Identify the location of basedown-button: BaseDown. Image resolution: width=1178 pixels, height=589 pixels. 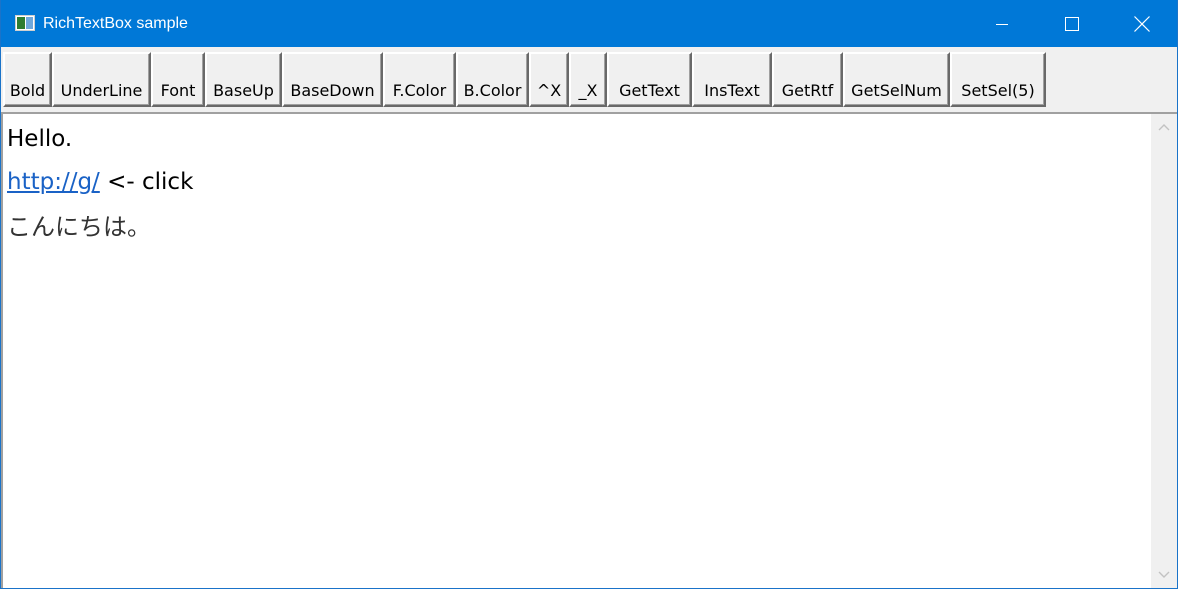
(332, 79).